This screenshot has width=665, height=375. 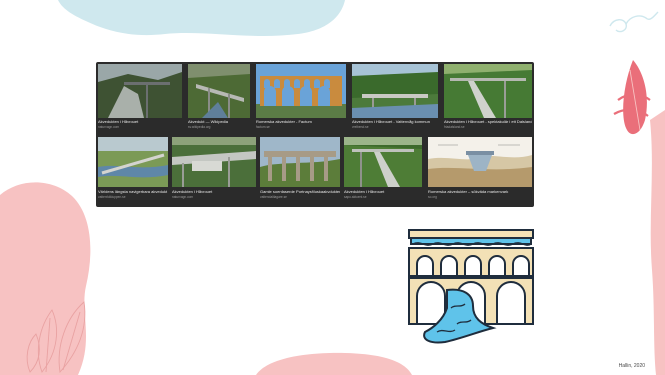 What do you see at coordinates (334, 363) in the screenshot?
I see `bottom-center-pink-blob` at bounding box center [334, 363].